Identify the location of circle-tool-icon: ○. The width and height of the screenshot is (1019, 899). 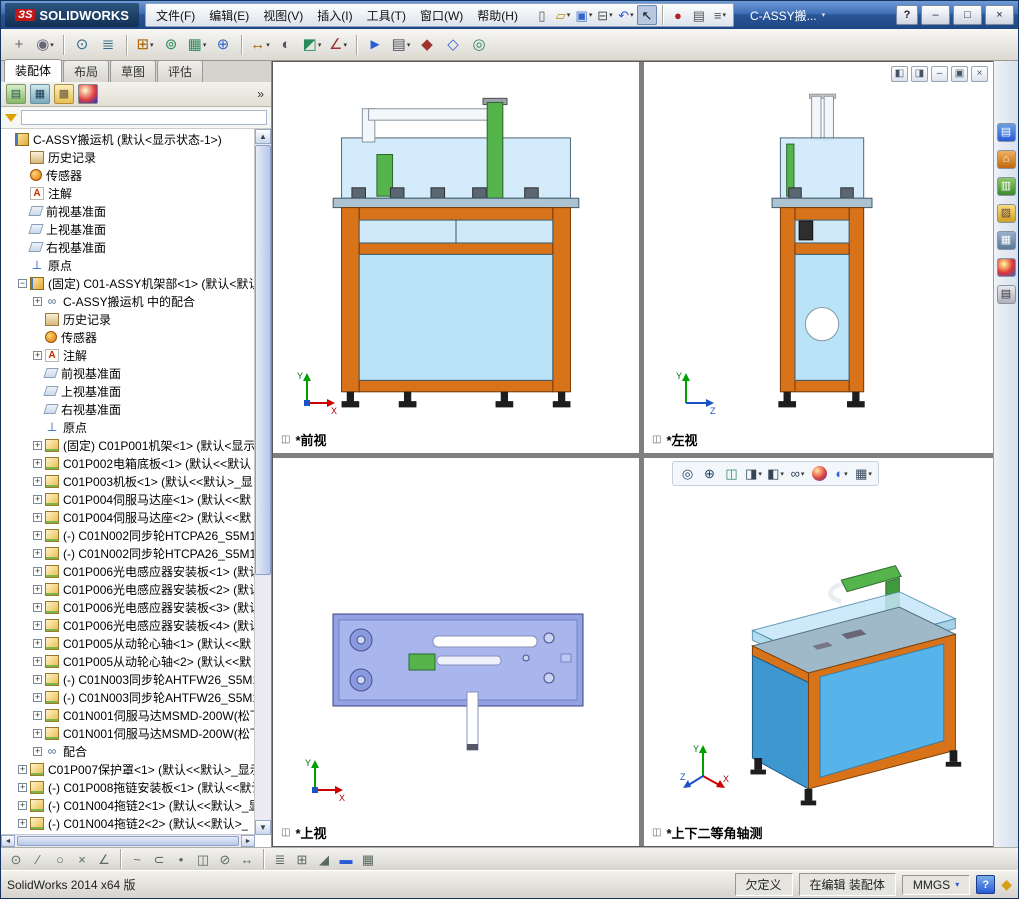
(60, 859).